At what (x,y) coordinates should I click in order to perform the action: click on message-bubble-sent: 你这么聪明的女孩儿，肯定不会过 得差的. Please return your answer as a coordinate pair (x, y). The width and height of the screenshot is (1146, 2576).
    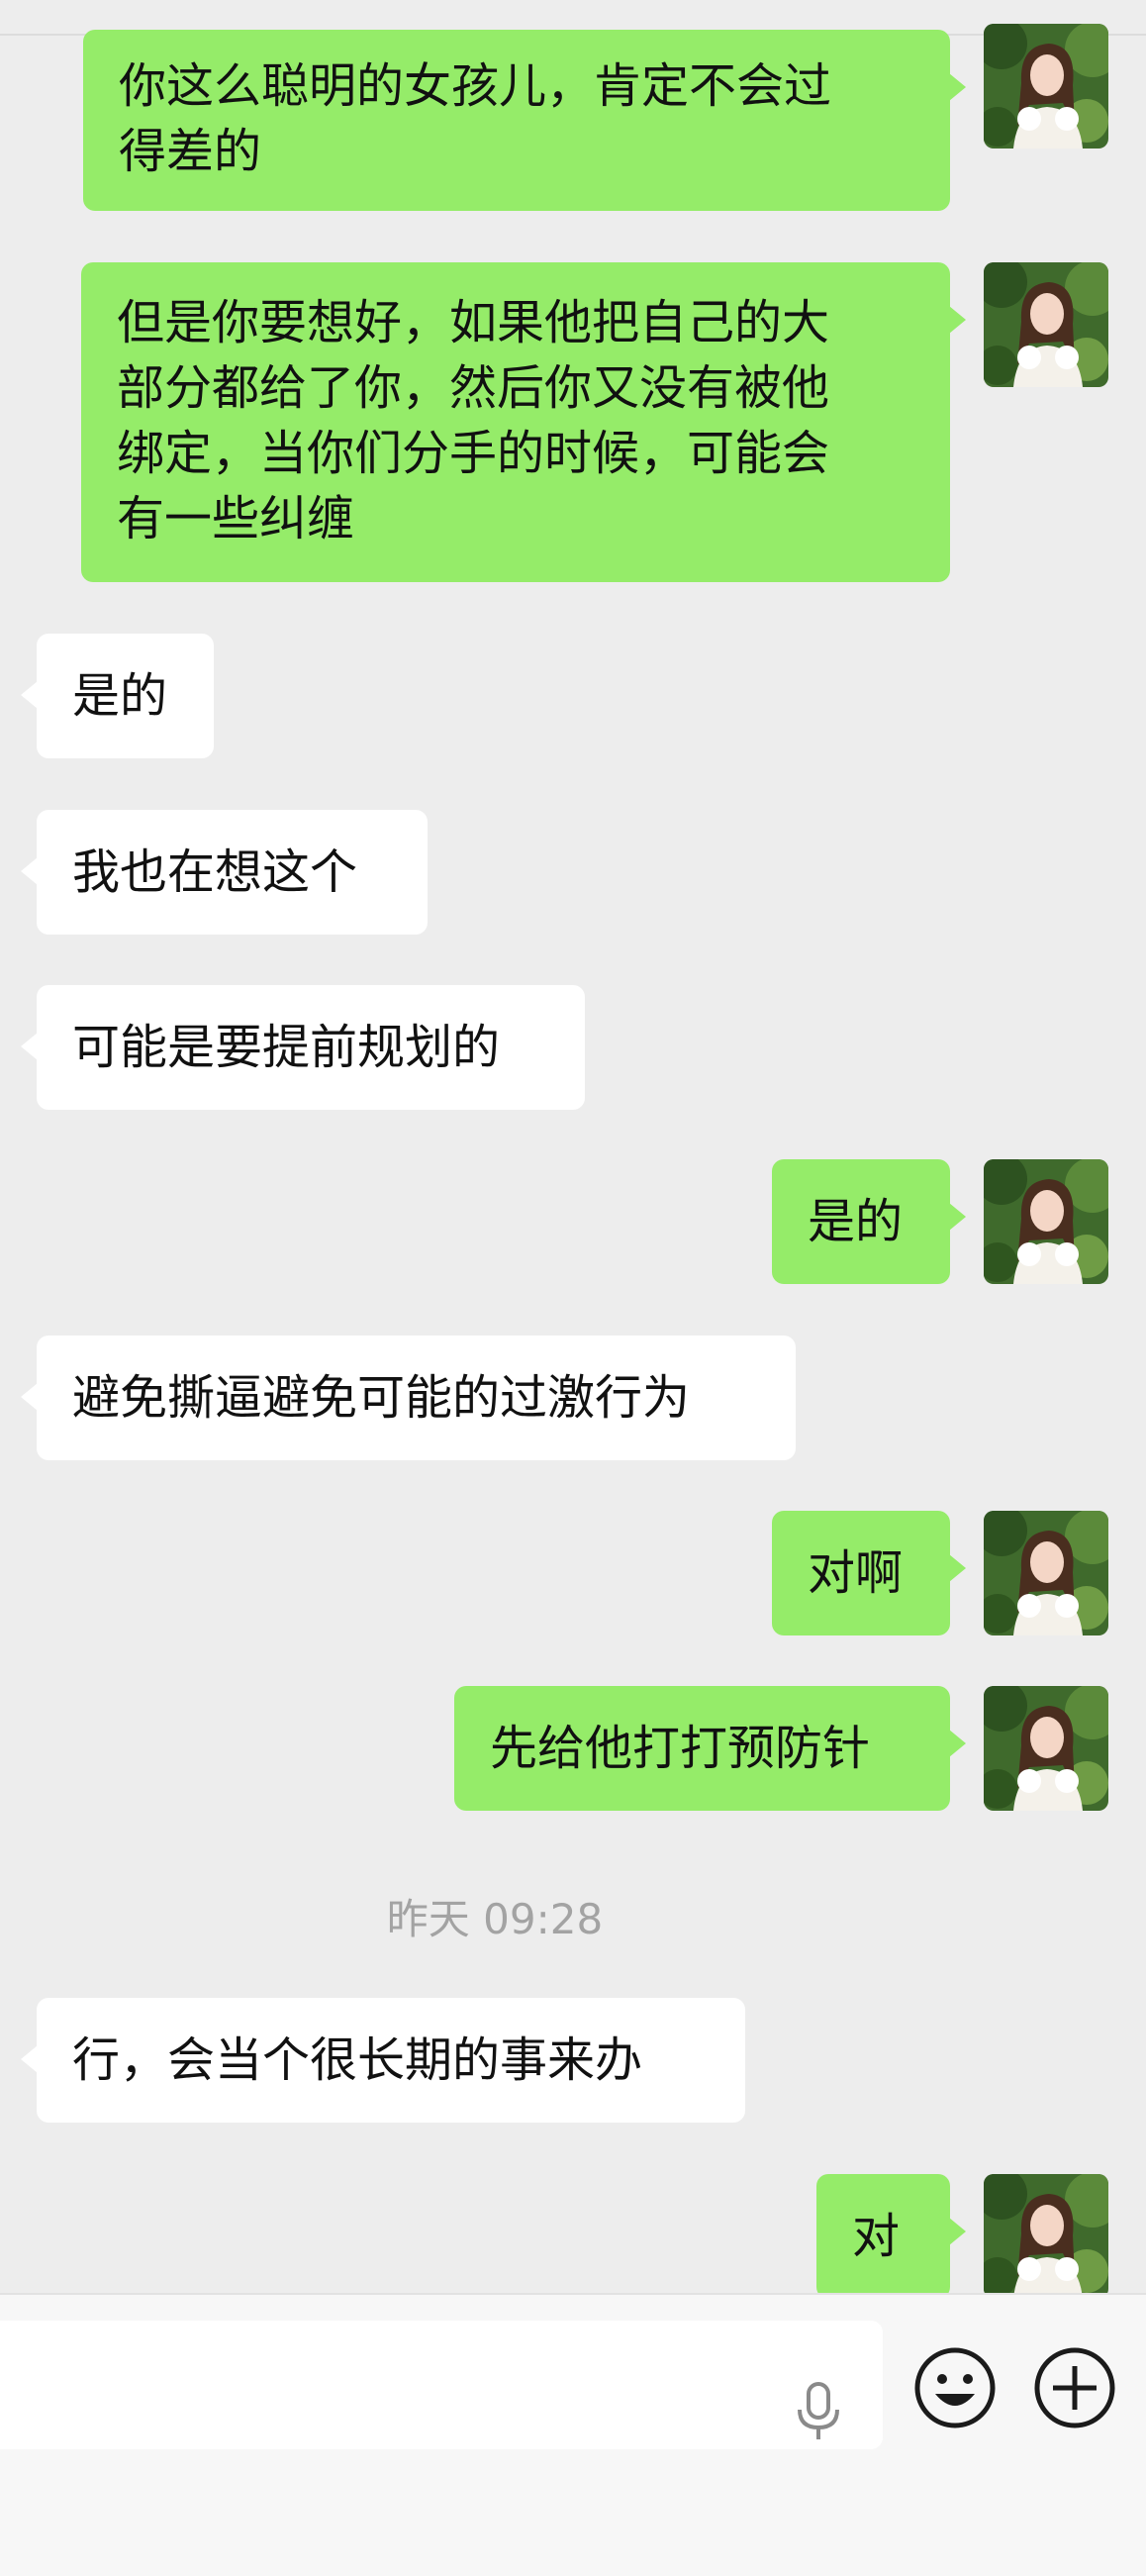
    Looking at the image, I should click on (524, 121).